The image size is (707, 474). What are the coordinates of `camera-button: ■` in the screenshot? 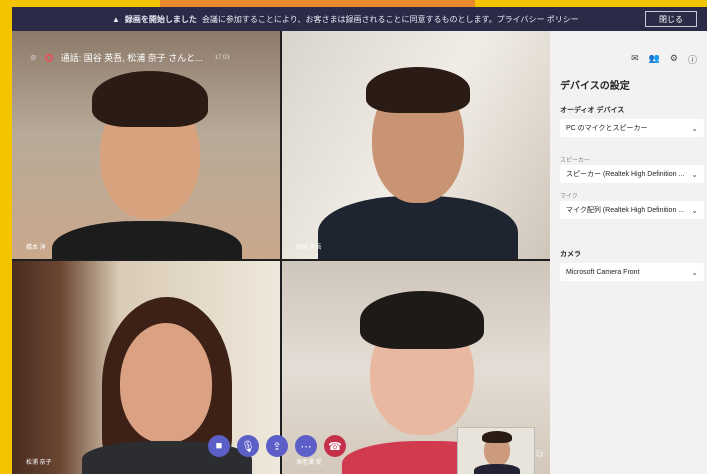 It's located at (219, 446).